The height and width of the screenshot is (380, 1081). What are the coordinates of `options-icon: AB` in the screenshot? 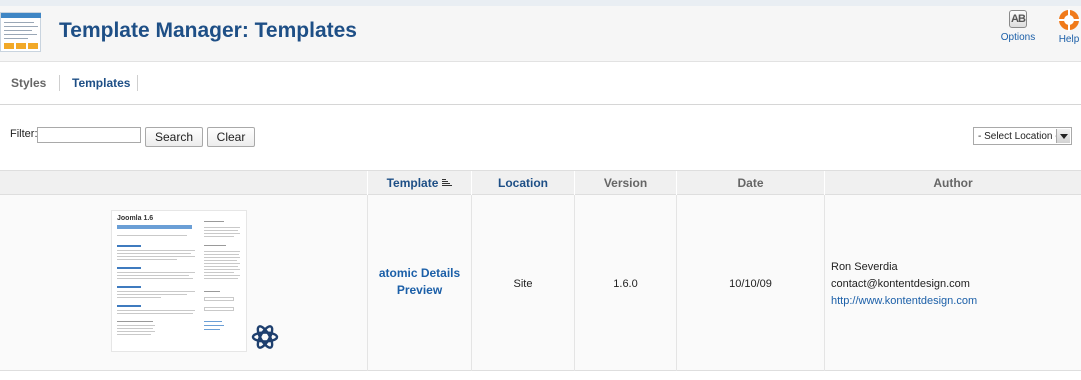 It's located at (1018, 19).